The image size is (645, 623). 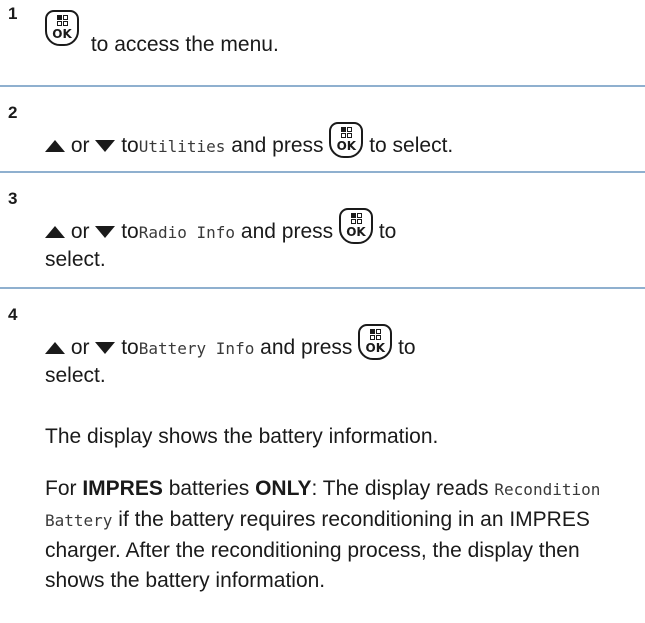 I want to click on note-text: : The display reads, so click(x=400, y=488).